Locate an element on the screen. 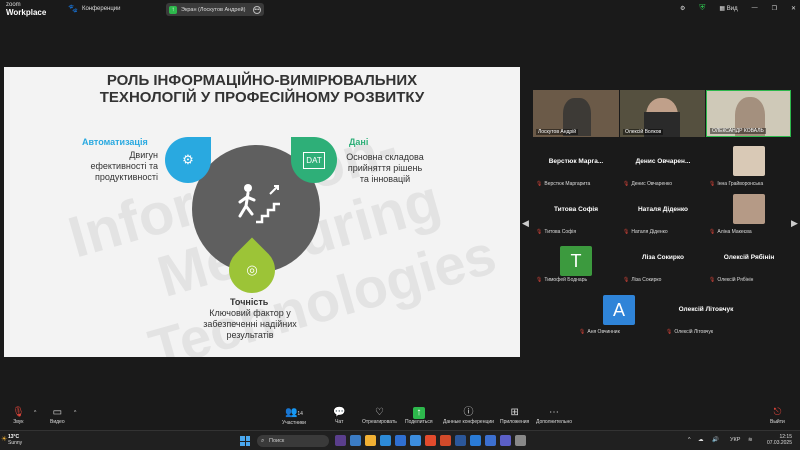 This screenshot has height=450, width=800. participant-tile: Олексій Рябінін 🎙 Олексій Рябінін is located at coordinates (749, 261).